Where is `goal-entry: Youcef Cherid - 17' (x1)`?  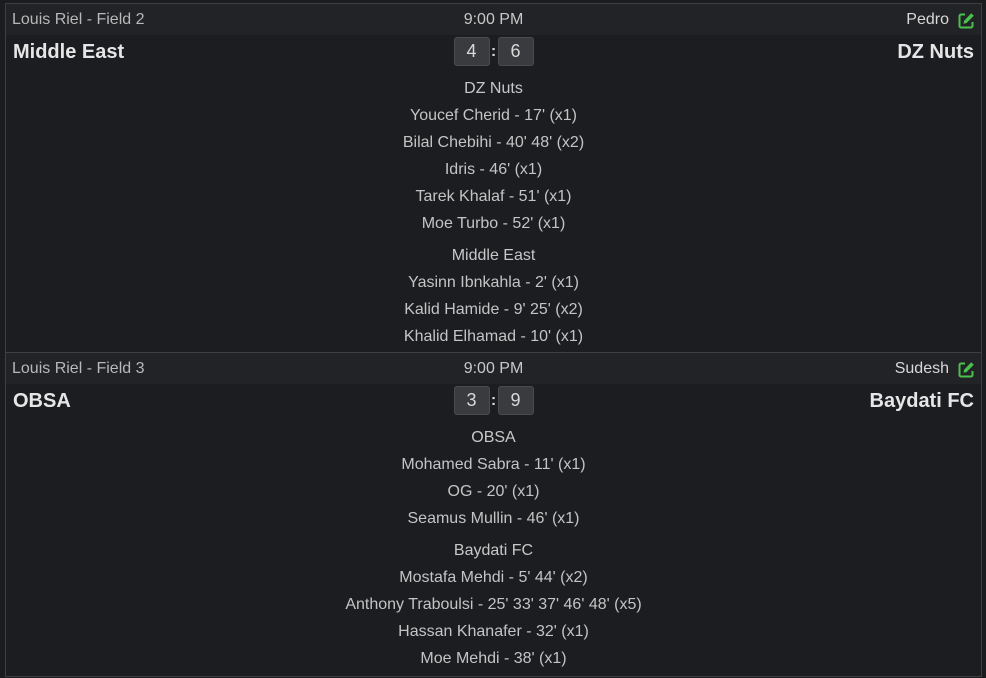
goal-entry: Youcef Cherid - 17' (x1) is located at coordinates (493, 115).